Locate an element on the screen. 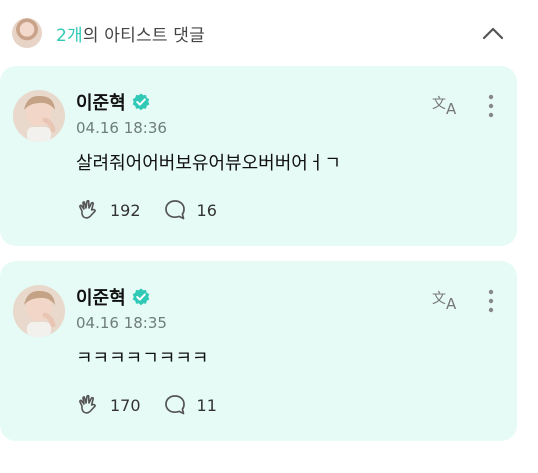  chevron-up-icon is located at coordinates (493, 33).